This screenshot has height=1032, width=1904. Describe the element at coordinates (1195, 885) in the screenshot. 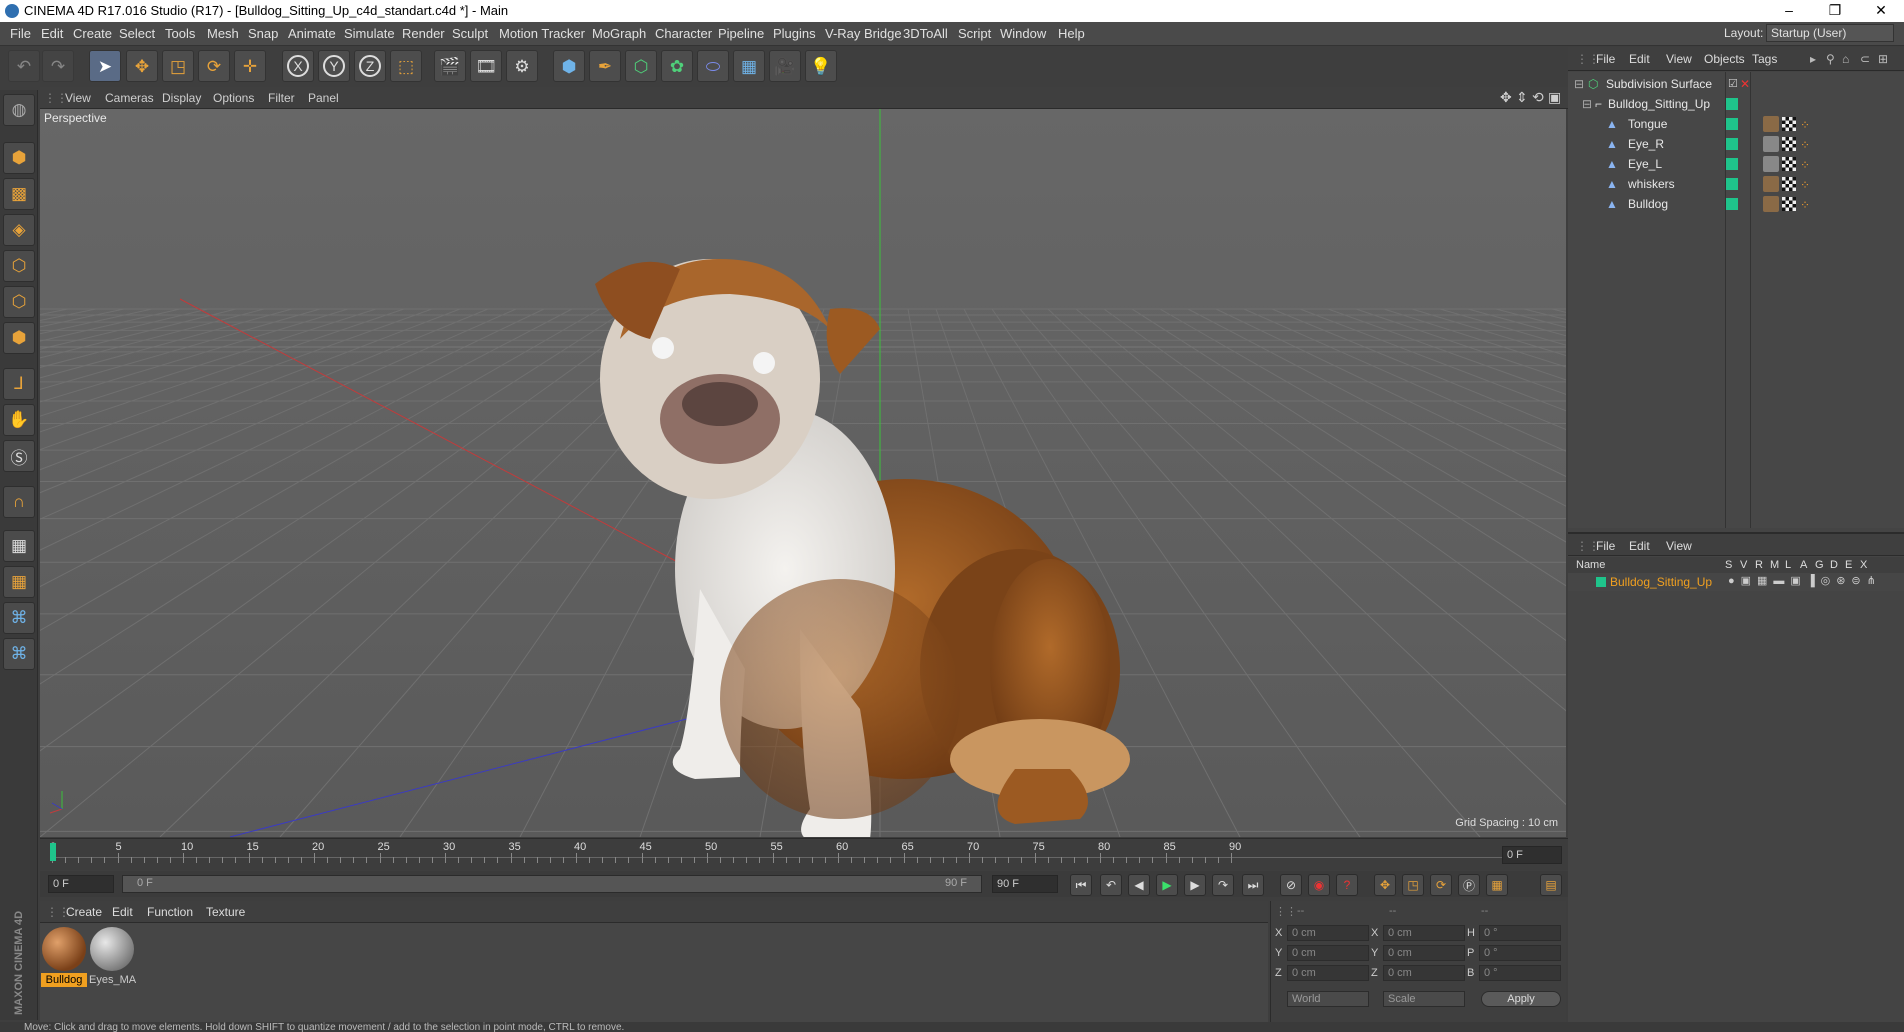

I see `next-frame-icon: ▶` at that location.